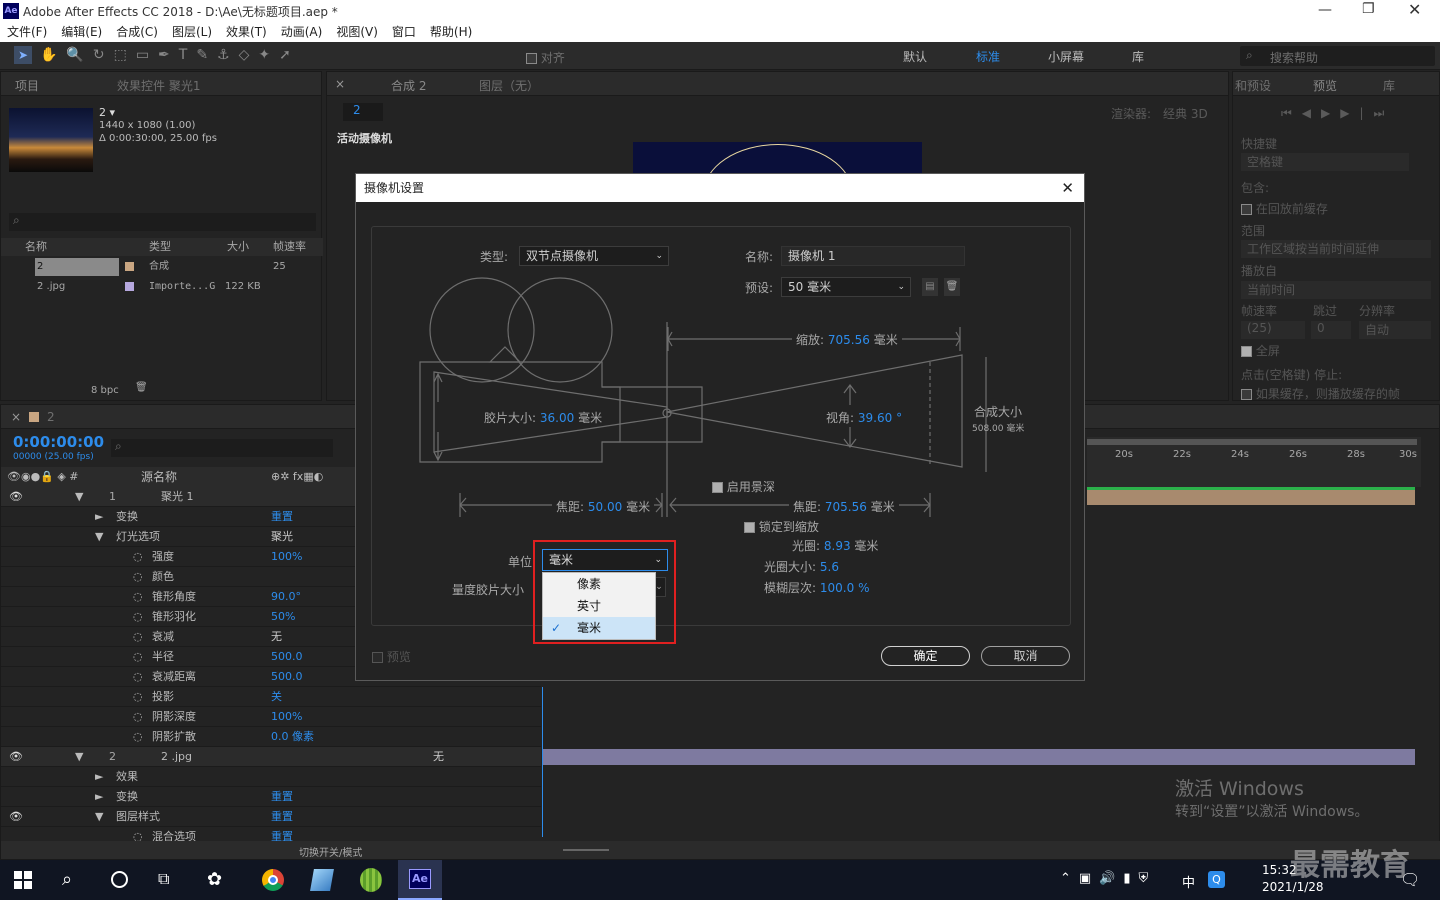 The width and height of the screenshot is (1440, 900). I want to click on timeline-search: ⌕, so click(222, 448).